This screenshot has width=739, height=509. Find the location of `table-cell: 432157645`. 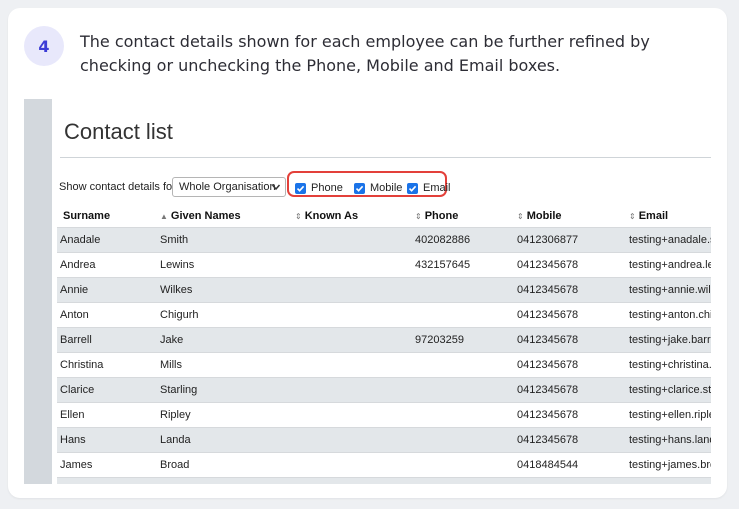

table-cell: 432157645 is located at coordinates (443, 265).